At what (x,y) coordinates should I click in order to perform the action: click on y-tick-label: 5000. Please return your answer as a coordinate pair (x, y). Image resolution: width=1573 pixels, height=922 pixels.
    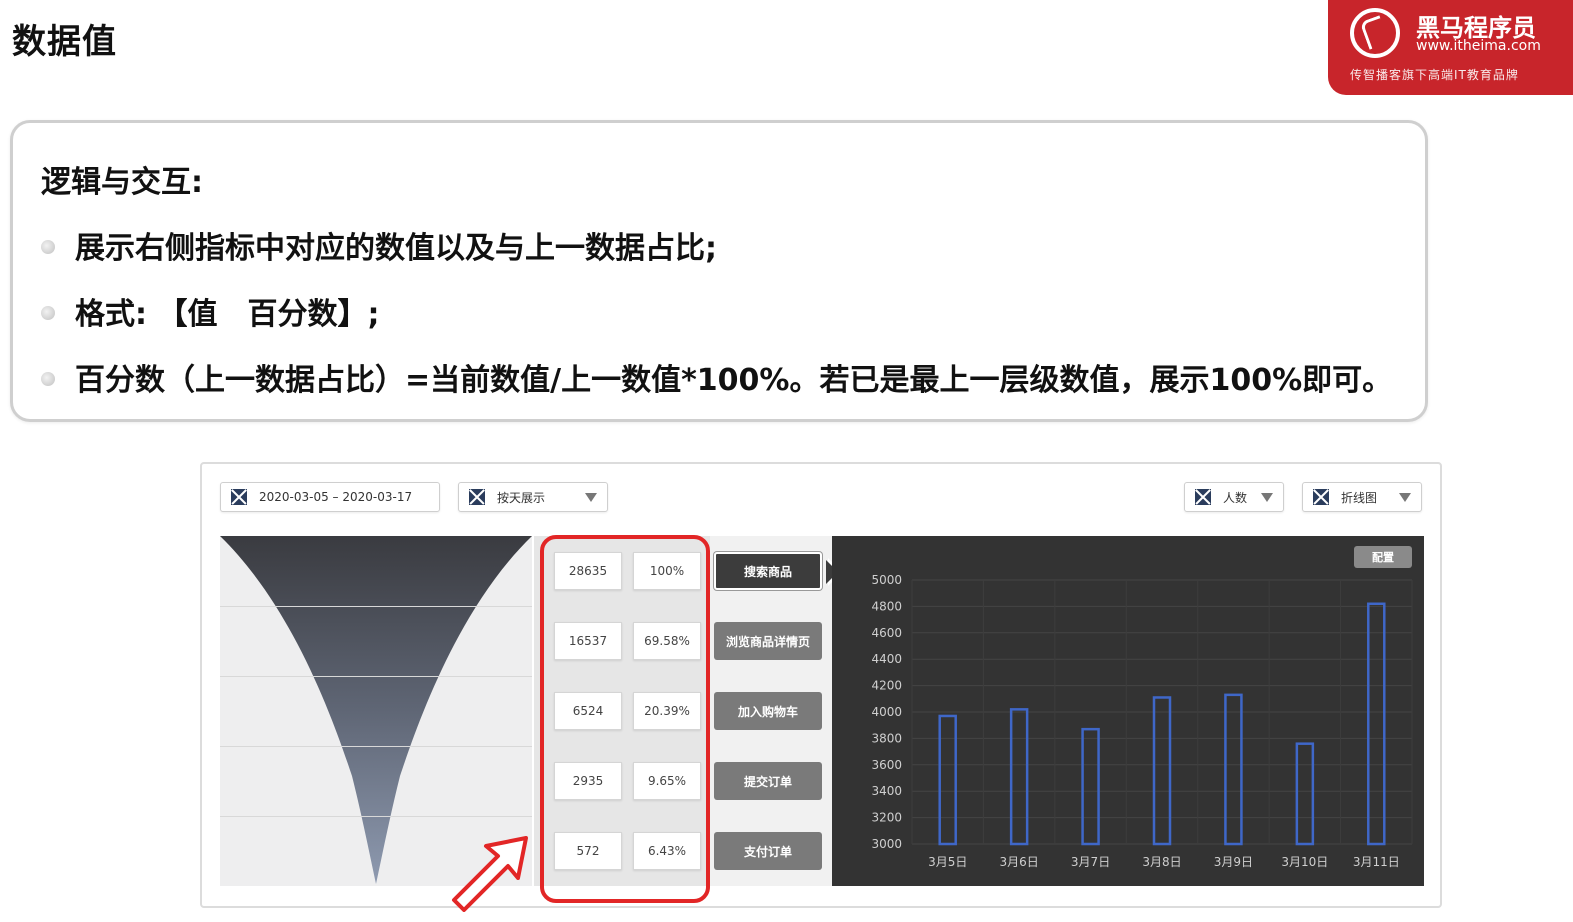
    Looking at the image, I should click on (886, 580).